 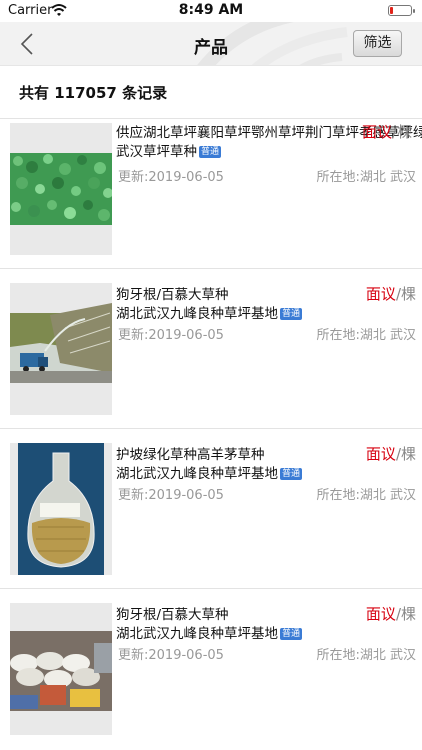 I want to click on seed-flask-photo, so click(x=61, y=509).